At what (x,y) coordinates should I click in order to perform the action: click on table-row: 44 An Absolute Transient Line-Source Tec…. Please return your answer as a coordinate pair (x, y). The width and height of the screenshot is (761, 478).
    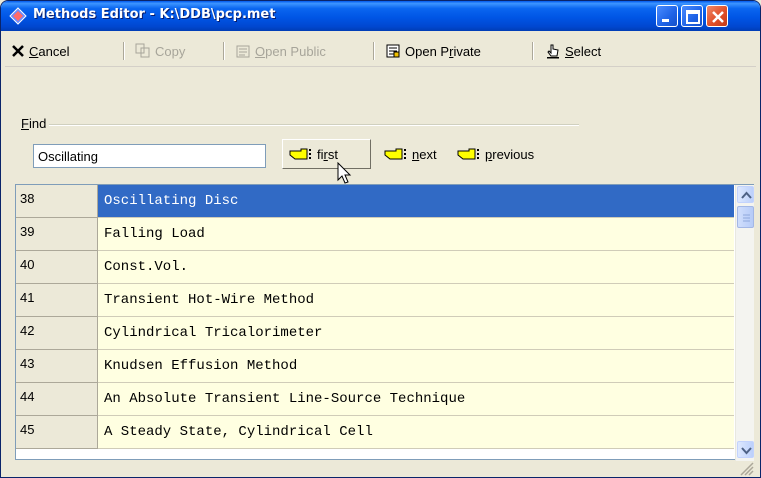
    Looking at the image, I should click on (375, 399).